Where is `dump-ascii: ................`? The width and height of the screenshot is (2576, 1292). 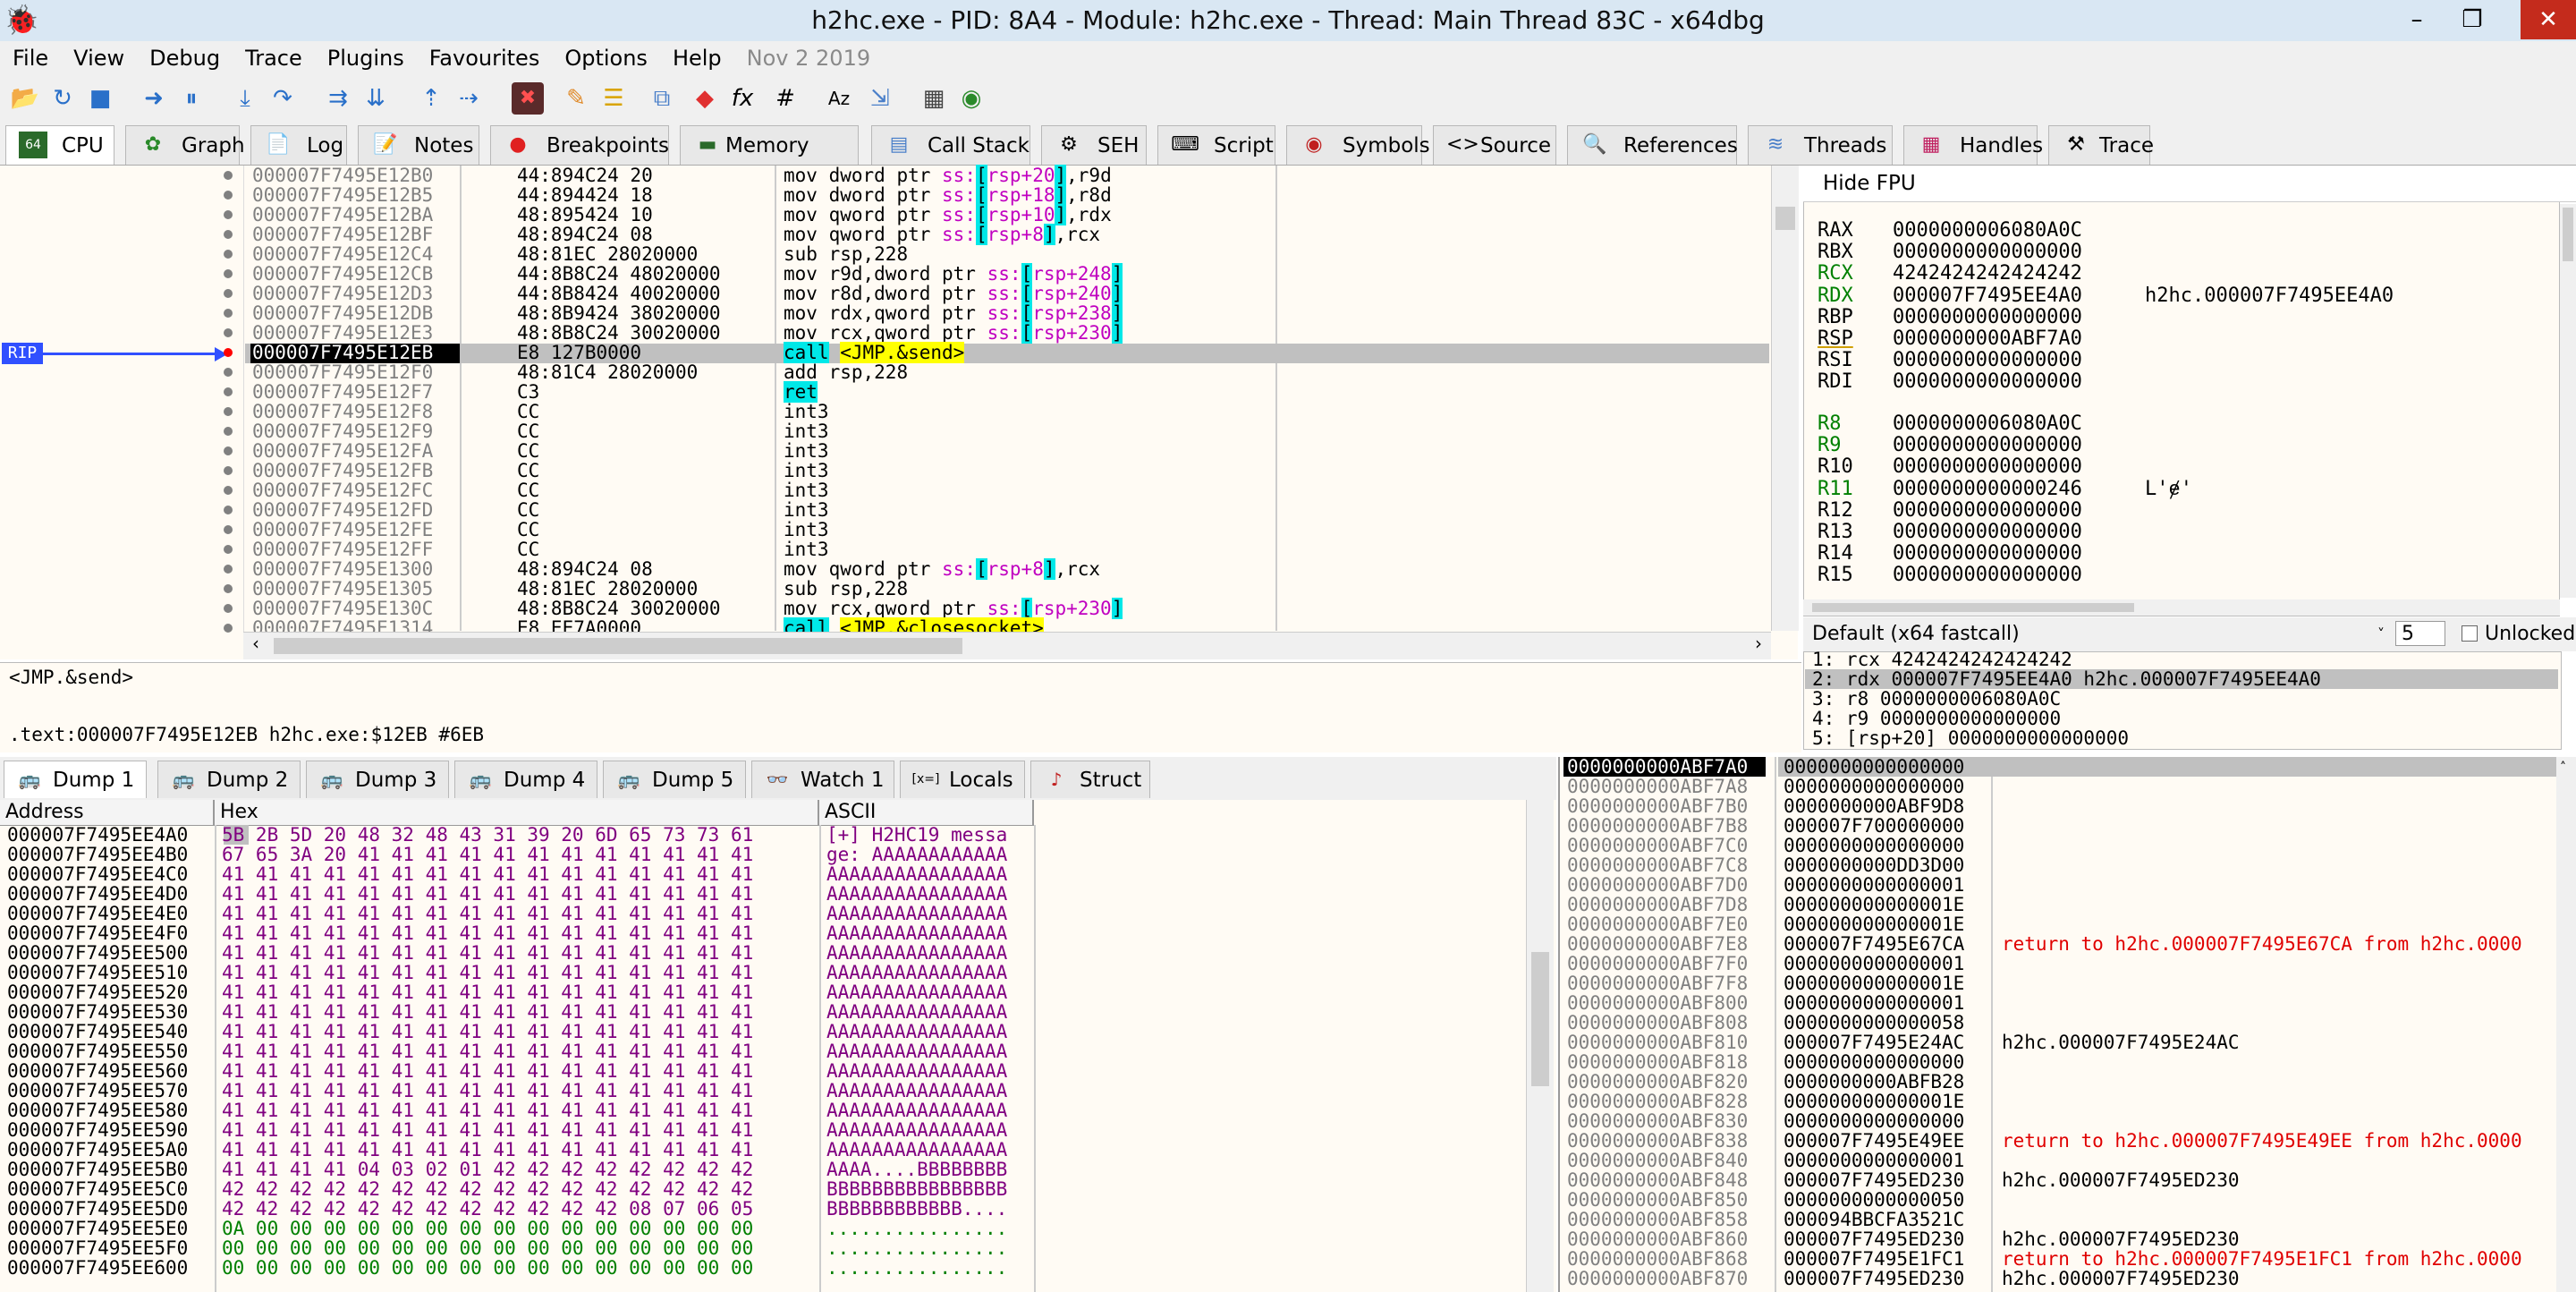
dump-ascii: ................ is located at coordinates (916, 1268).